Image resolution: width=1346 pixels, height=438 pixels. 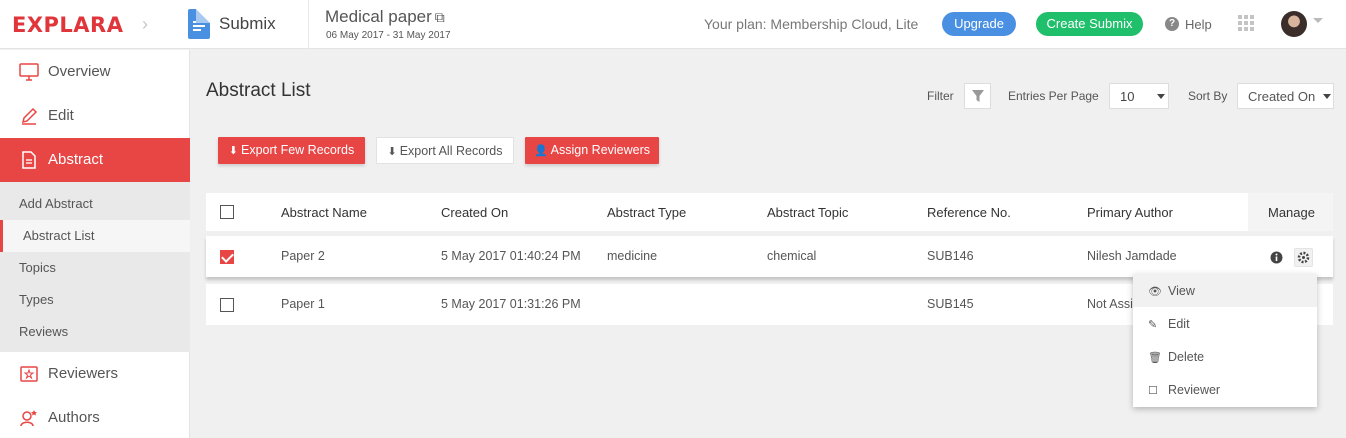 I want to click on help-link: Help, so click(x=1198, y=24).